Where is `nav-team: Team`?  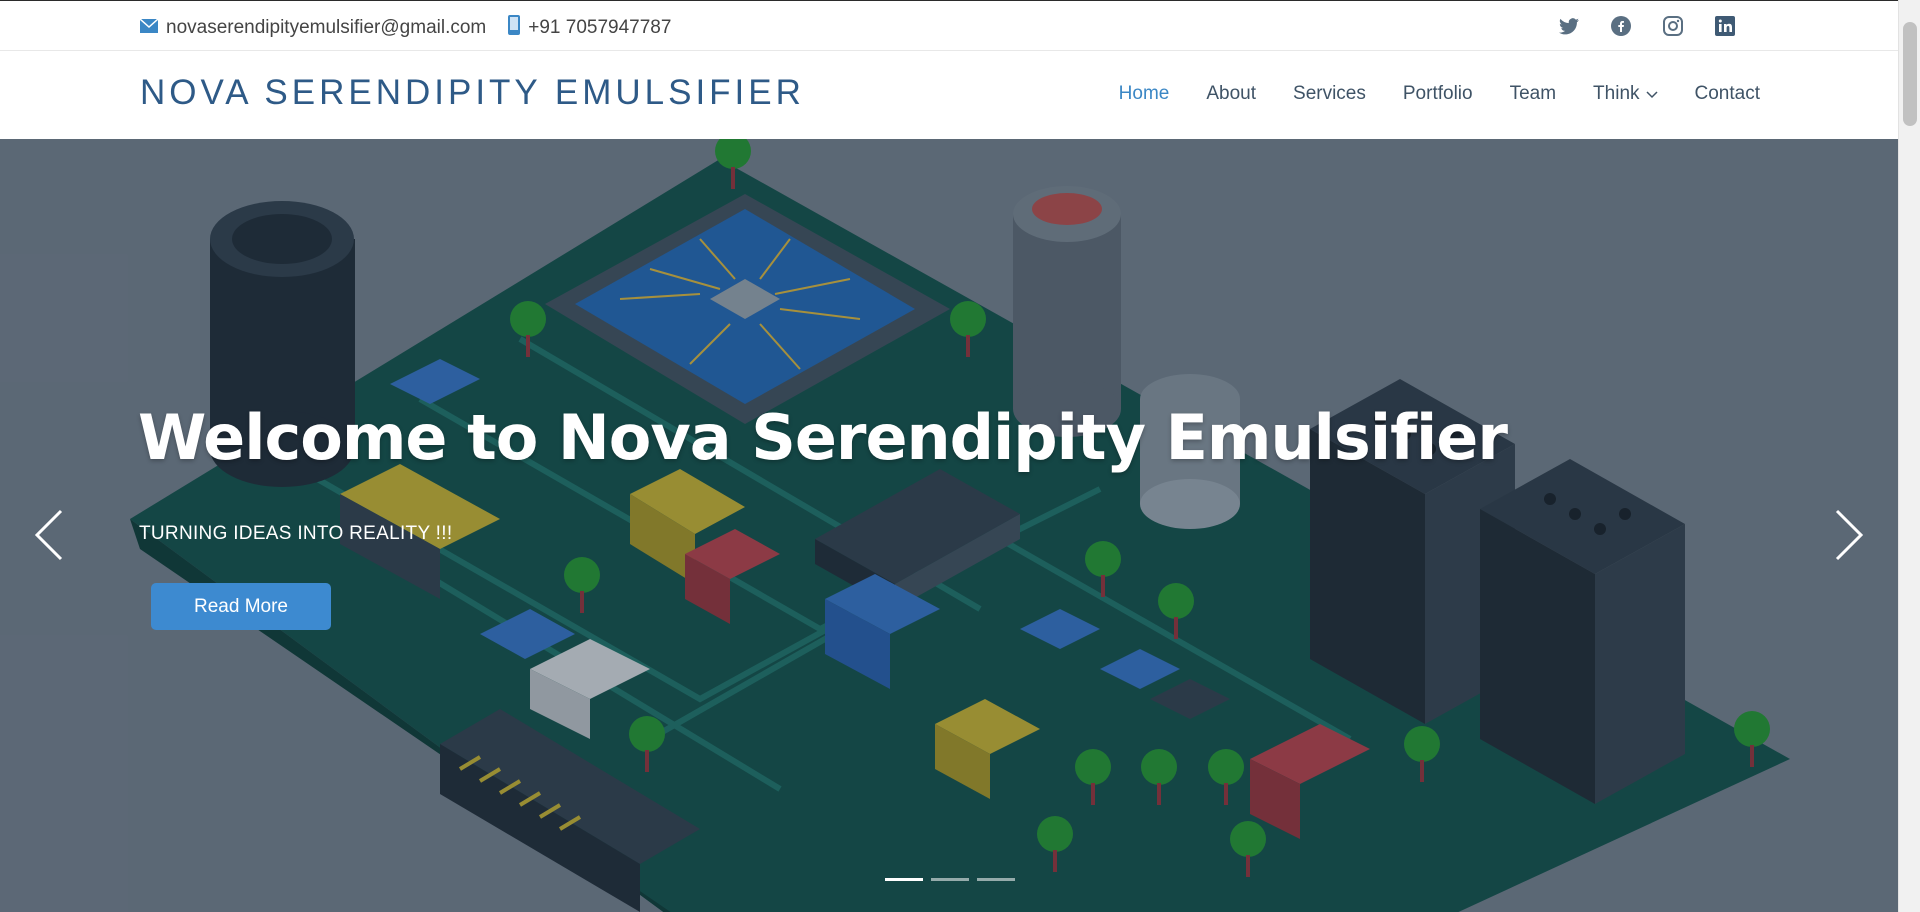 nav-team: Team is located at coordinates (1533, 94).